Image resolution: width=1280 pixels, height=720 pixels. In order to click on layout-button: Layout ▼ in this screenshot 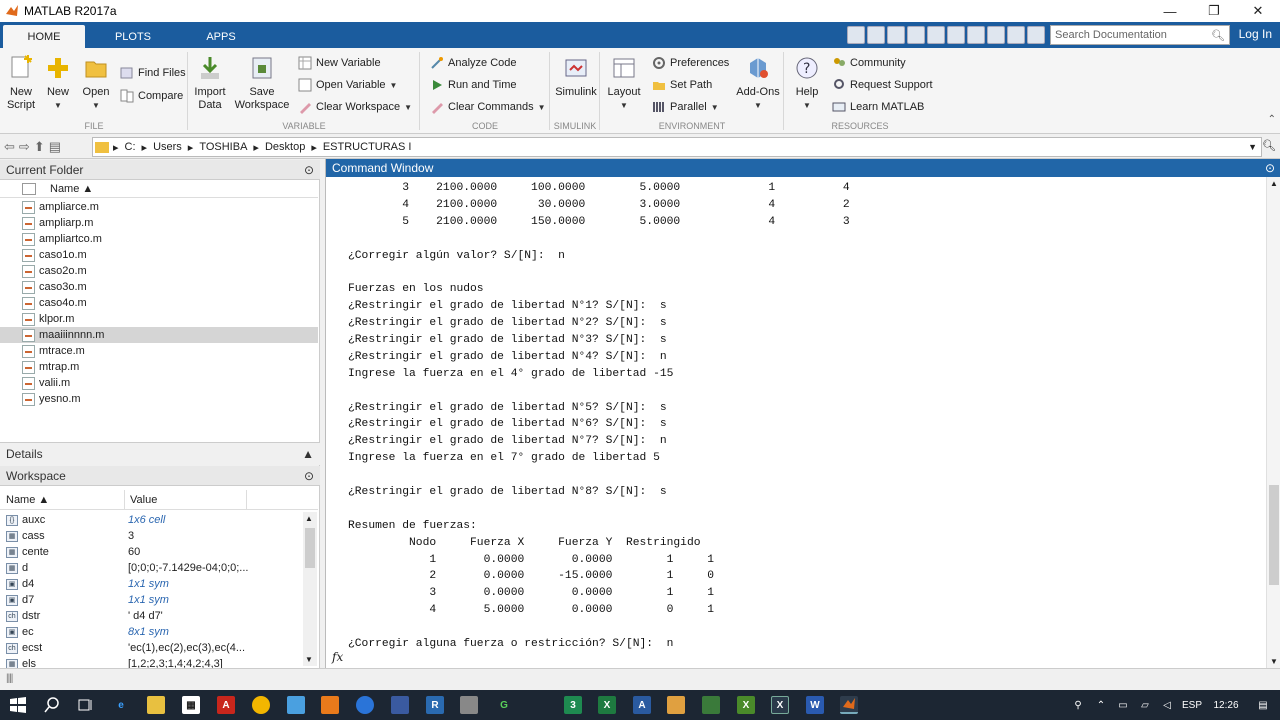, I will do `click(624, 83)`.